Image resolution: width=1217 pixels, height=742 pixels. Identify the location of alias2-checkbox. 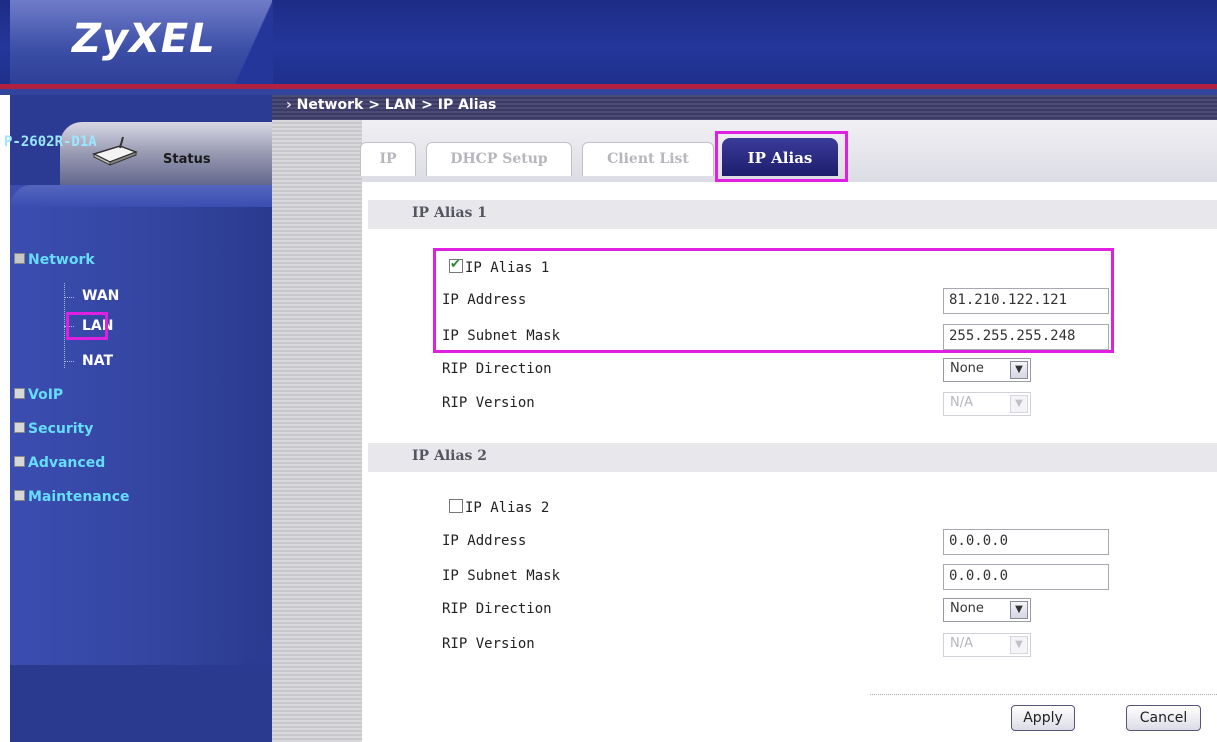
(456, 506).